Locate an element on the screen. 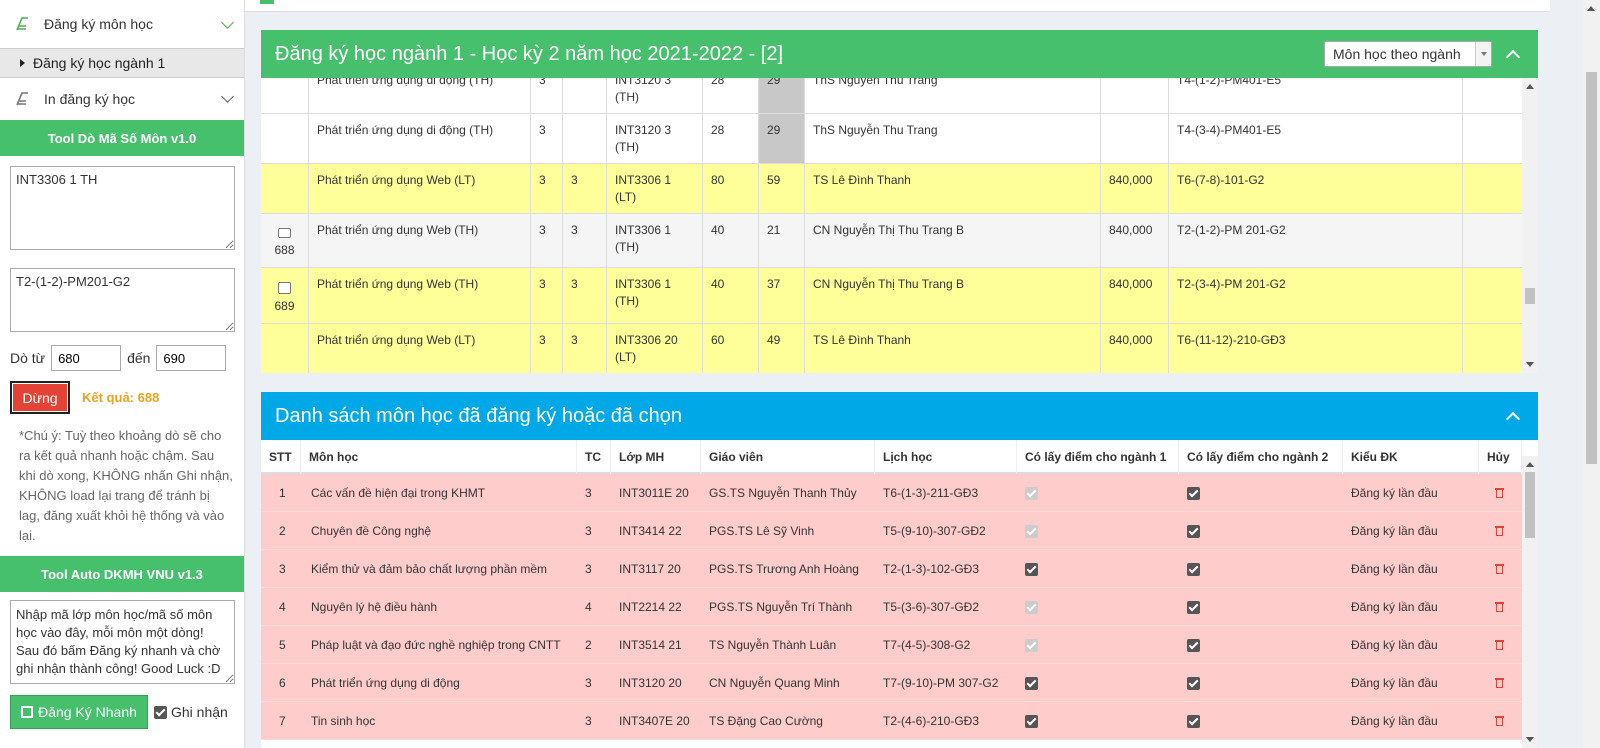 The height and width of the screenshot is (748, 1600). row-stt: 3 is located at coordinates (282, 569).